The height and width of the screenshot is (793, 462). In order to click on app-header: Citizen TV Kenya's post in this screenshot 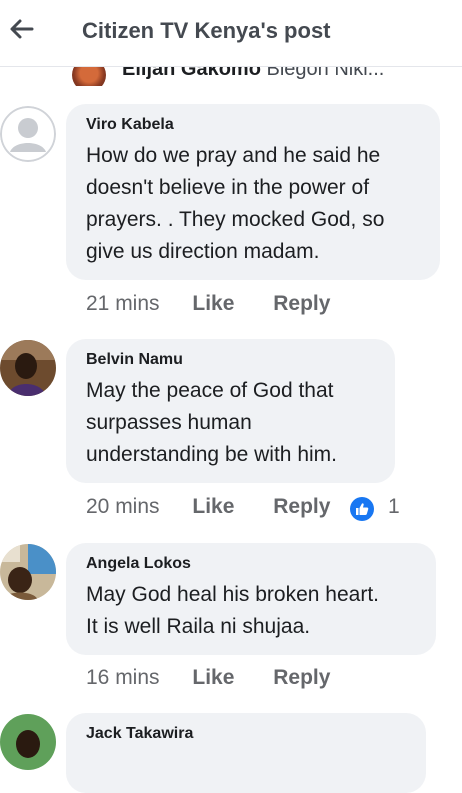, I will do `click(231, 33)`.